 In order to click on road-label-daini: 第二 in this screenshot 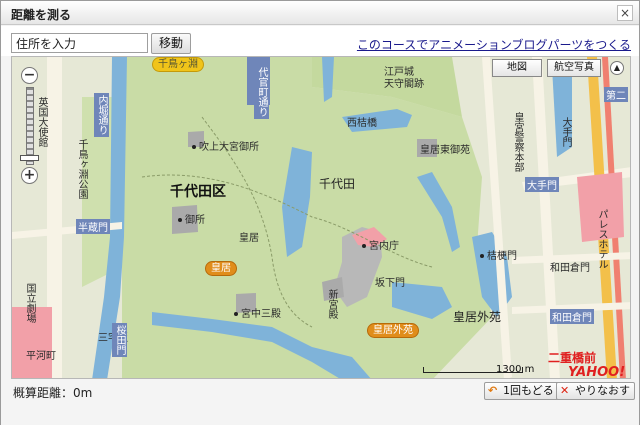, I will do `click(616, 94)`.